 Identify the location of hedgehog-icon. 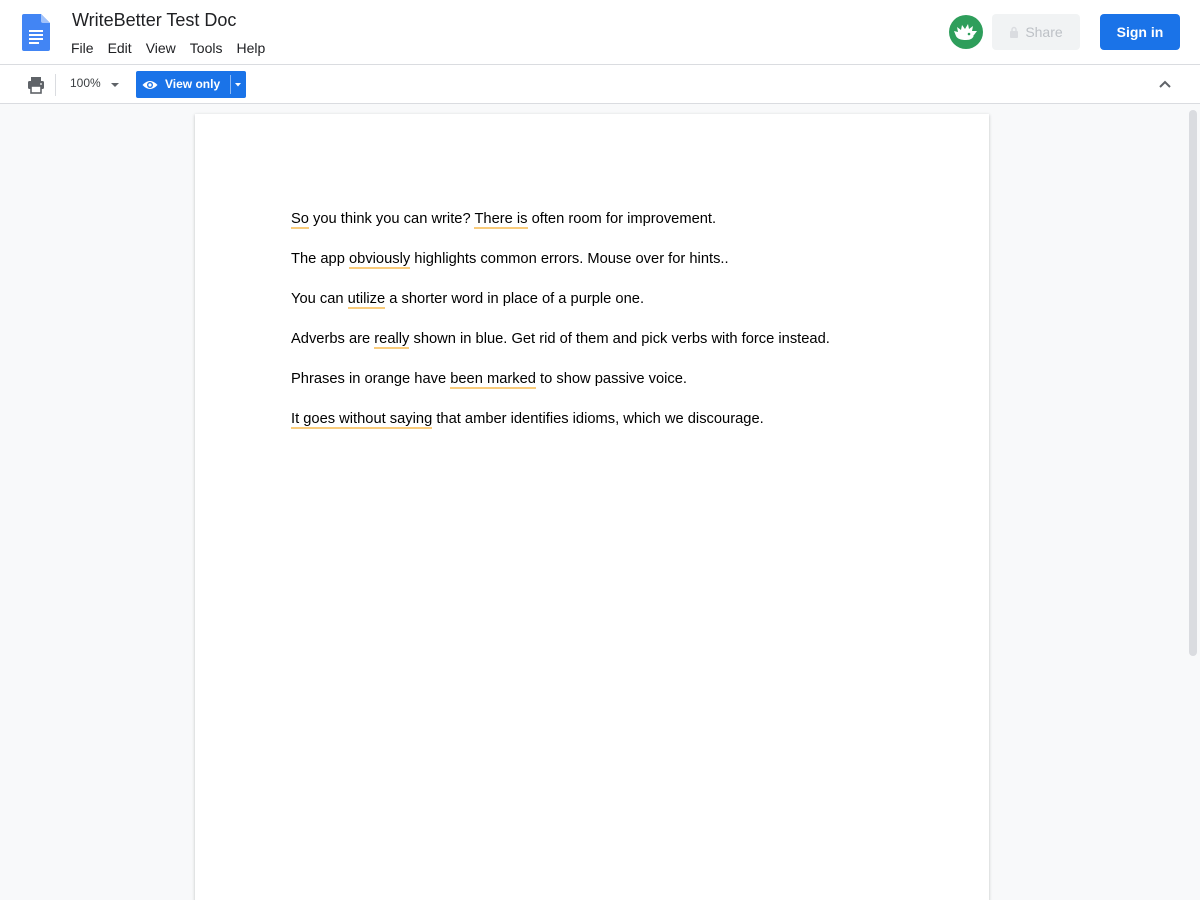
(965, 32).